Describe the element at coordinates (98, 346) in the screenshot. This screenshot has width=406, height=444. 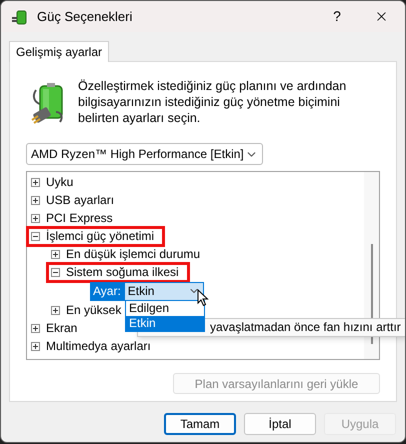
I see `tree-item: Multimedya ayarları` at that location.